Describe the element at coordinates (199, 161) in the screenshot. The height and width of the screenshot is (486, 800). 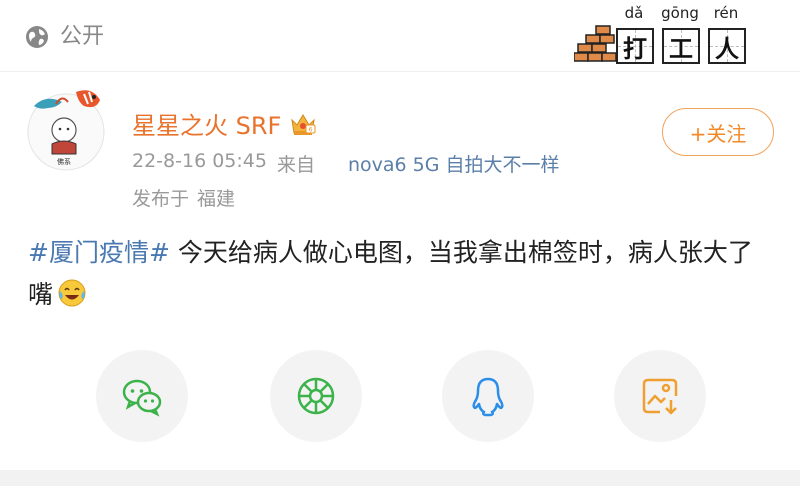
I see `post-date: 22-8-16 05:45` at that location.